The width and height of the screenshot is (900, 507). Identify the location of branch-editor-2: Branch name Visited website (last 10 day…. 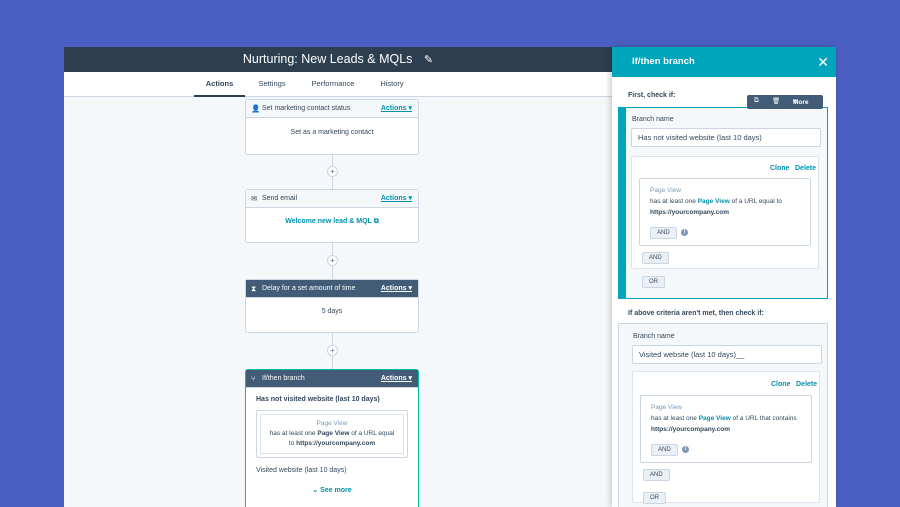
(723, 415).